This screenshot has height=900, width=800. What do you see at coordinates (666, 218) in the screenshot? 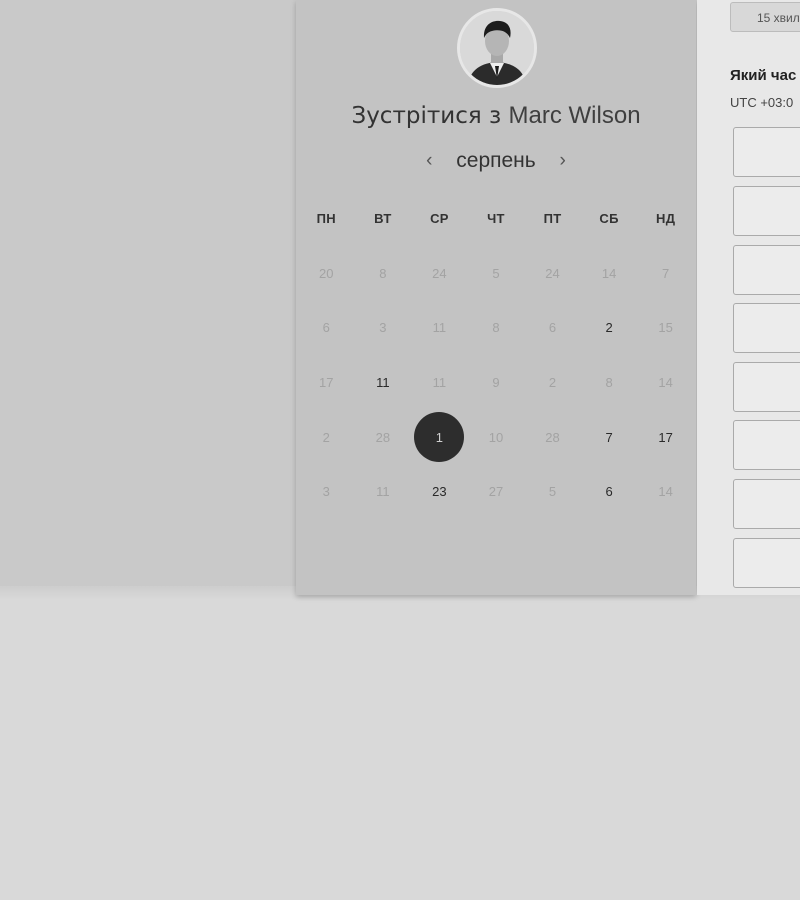
I see `weekday-label: НД` at bounding box center [666, 218].